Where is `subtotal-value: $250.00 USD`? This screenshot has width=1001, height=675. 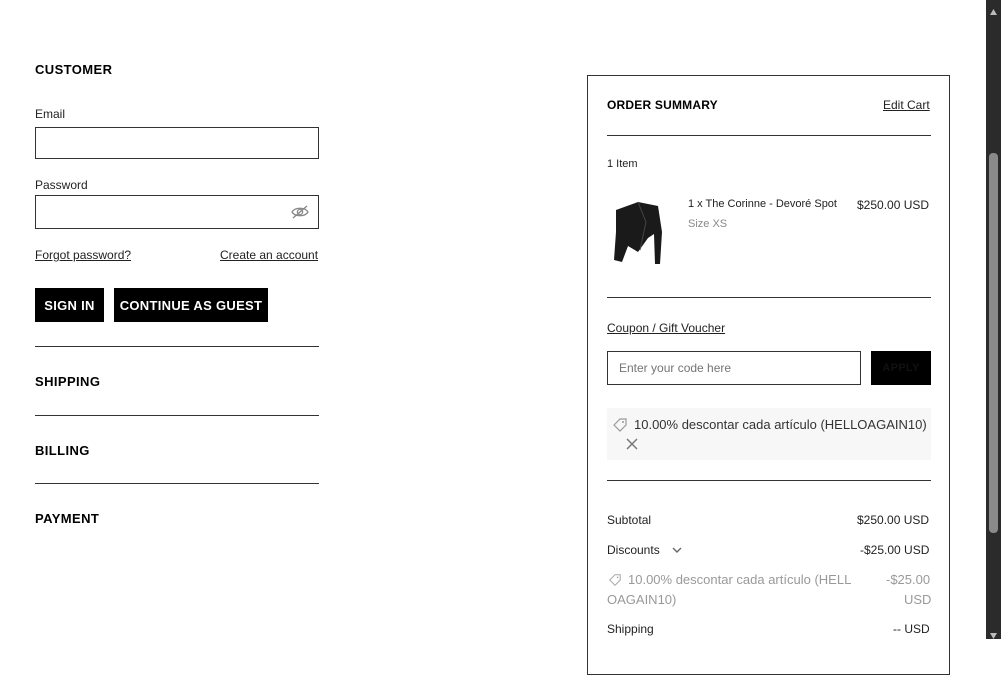
subtotal-value: $250.00 USD is located at coordinates (893, 520).